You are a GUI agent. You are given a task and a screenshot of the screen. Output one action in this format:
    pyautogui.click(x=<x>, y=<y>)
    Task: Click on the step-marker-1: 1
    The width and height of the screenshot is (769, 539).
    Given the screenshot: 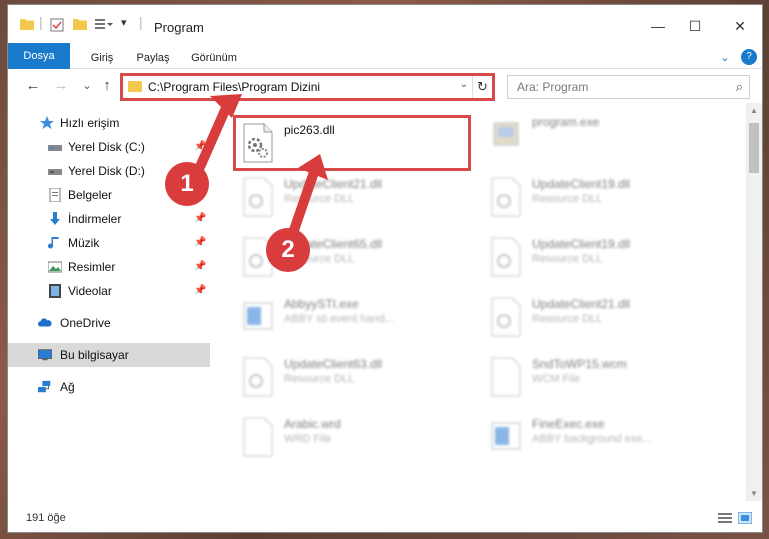 What is the action you would take?
    pyautogui.click(x=187, y=184)
    